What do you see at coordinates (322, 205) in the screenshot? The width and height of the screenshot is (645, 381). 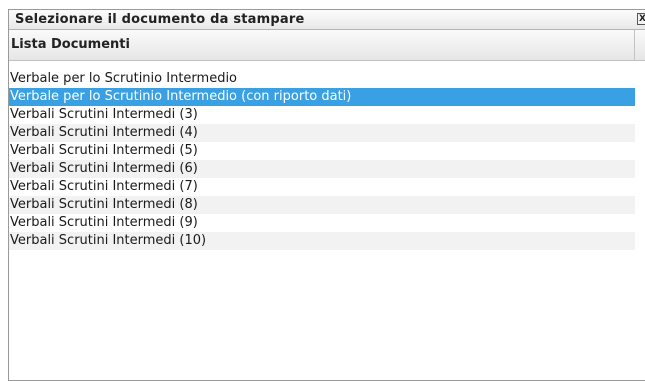 I see `list-item: Verbali Scrutini Intermedi (8)` at bounding box center [322, 205].